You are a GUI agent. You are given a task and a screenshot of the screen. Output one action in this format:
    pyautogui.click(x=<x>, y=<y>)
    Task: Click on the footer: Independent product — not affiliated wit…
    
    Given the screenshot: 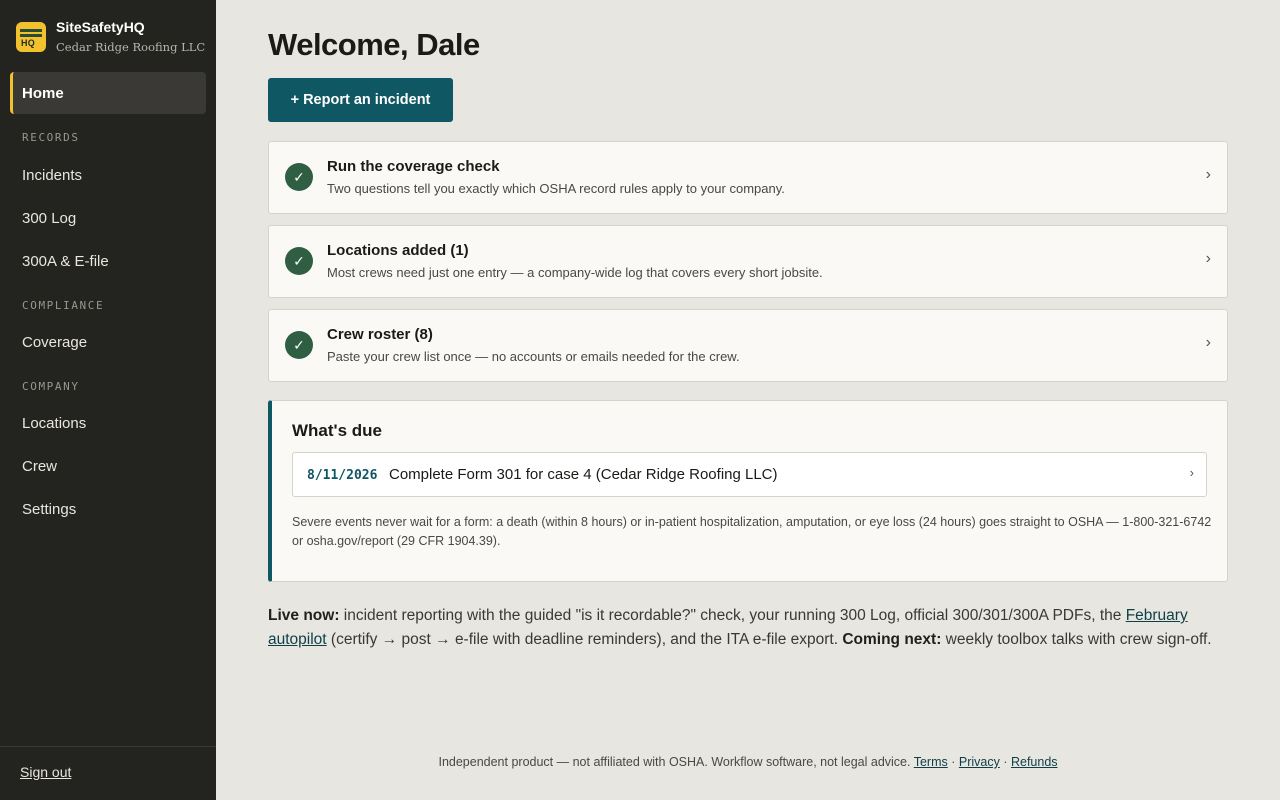 What is the action you would take?
    pyautogui.click(x=748, y=762)
    